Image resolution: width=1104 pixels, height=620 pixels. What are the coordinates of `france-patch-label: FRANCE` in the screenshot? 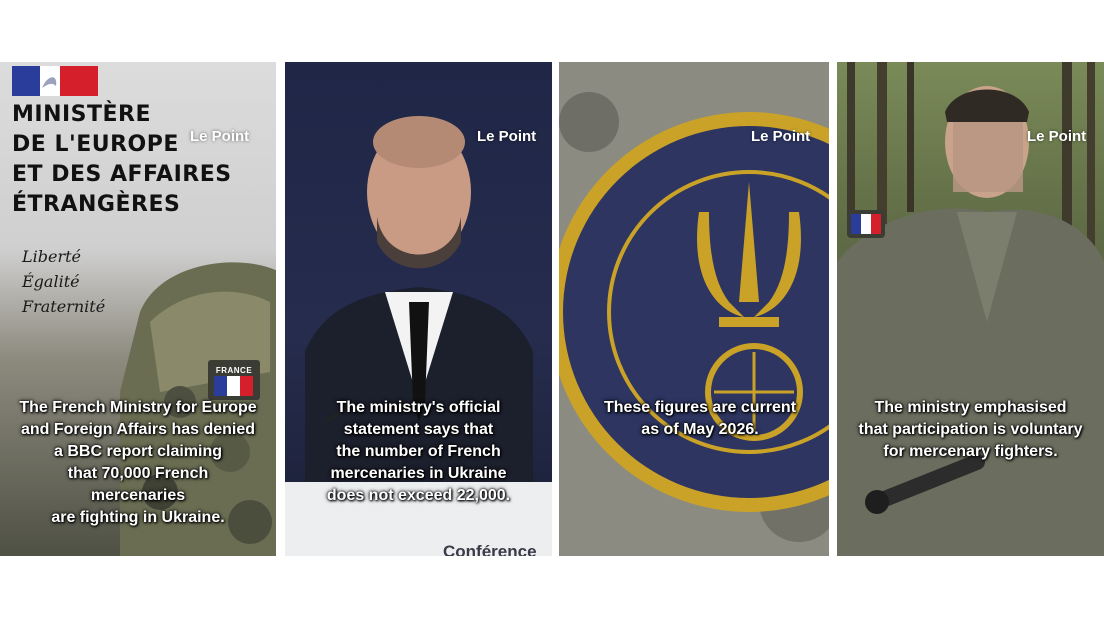 It's located at (234, 370).